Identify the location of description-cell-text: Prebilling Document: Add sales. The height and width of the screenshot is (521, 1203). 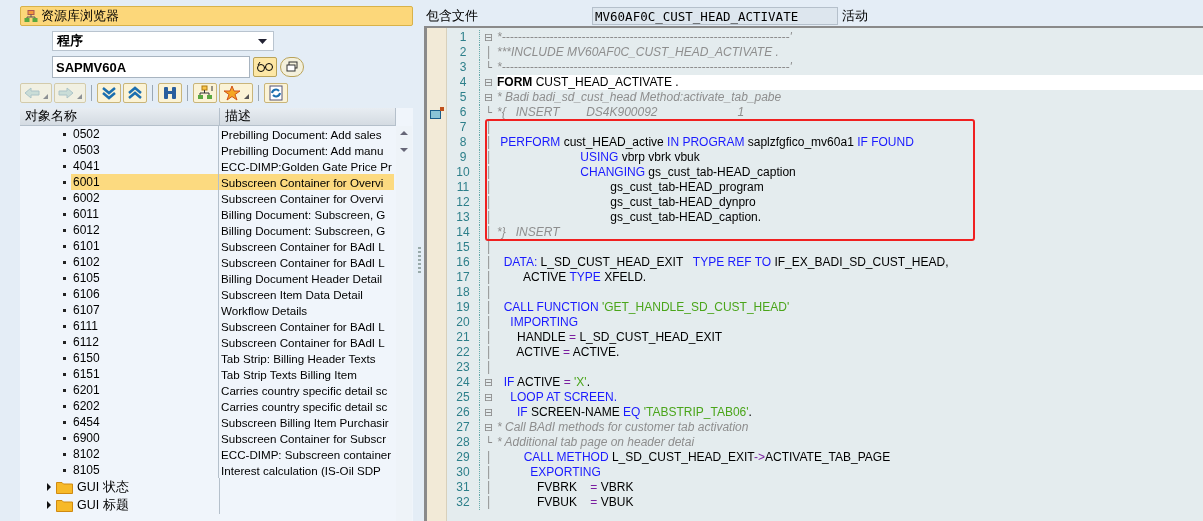
(301, 134).